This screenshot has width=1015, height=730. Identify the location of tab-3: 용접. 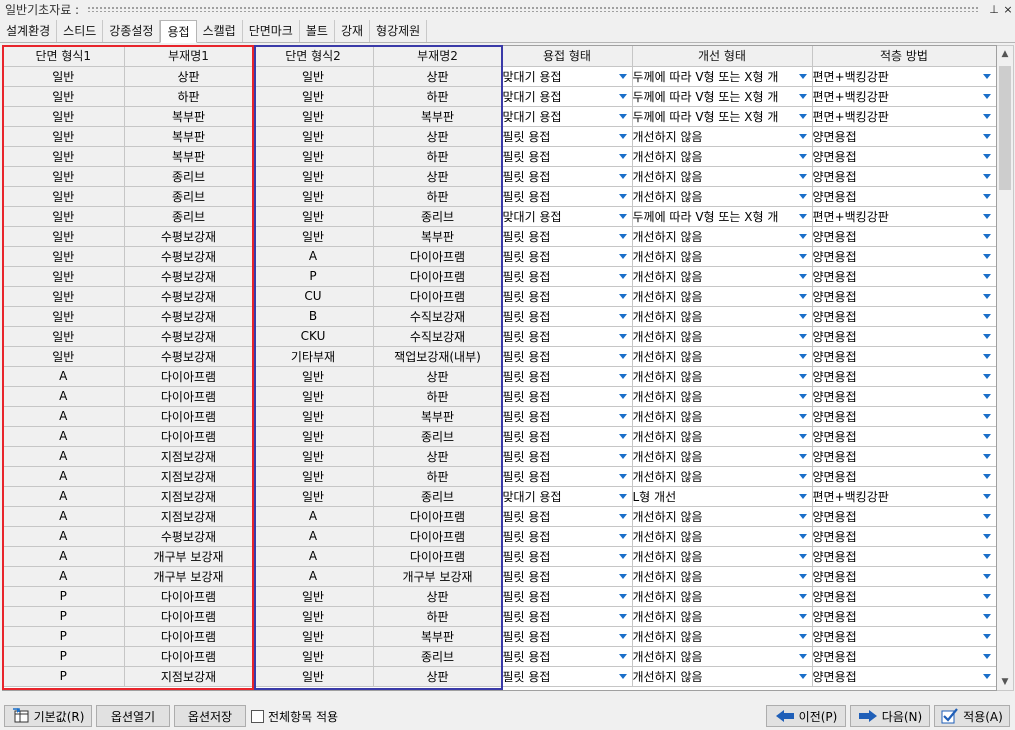
(178, 31).